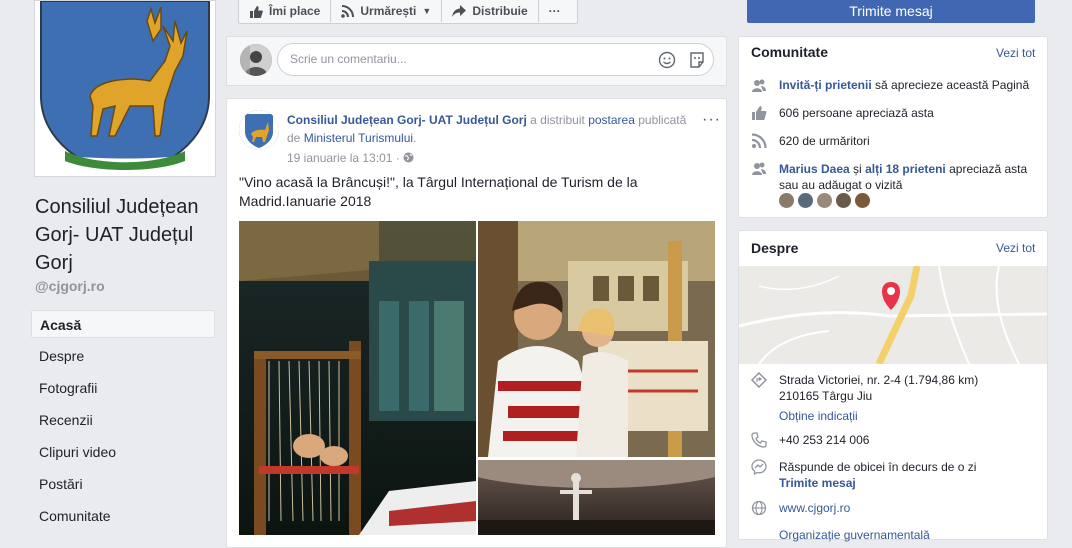 Image resolution: width=1072 pixels, height=548 pixels. Describe the element at coordinates (814, 169) in the screenshot. I see `friend-name-link: Marius Daea` at that location.